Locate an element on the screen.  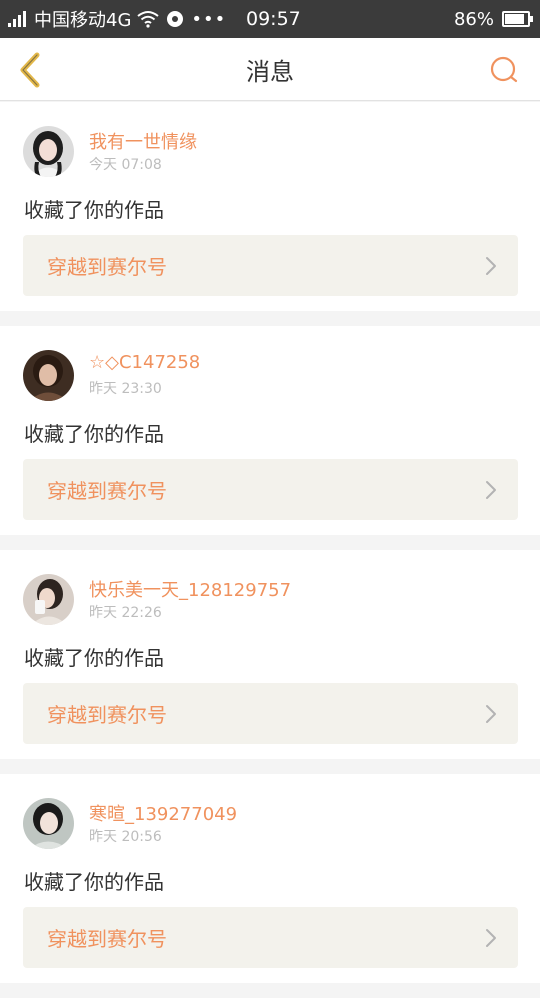
username: 寒暄_139277049 is located at coordinates (163, 813).